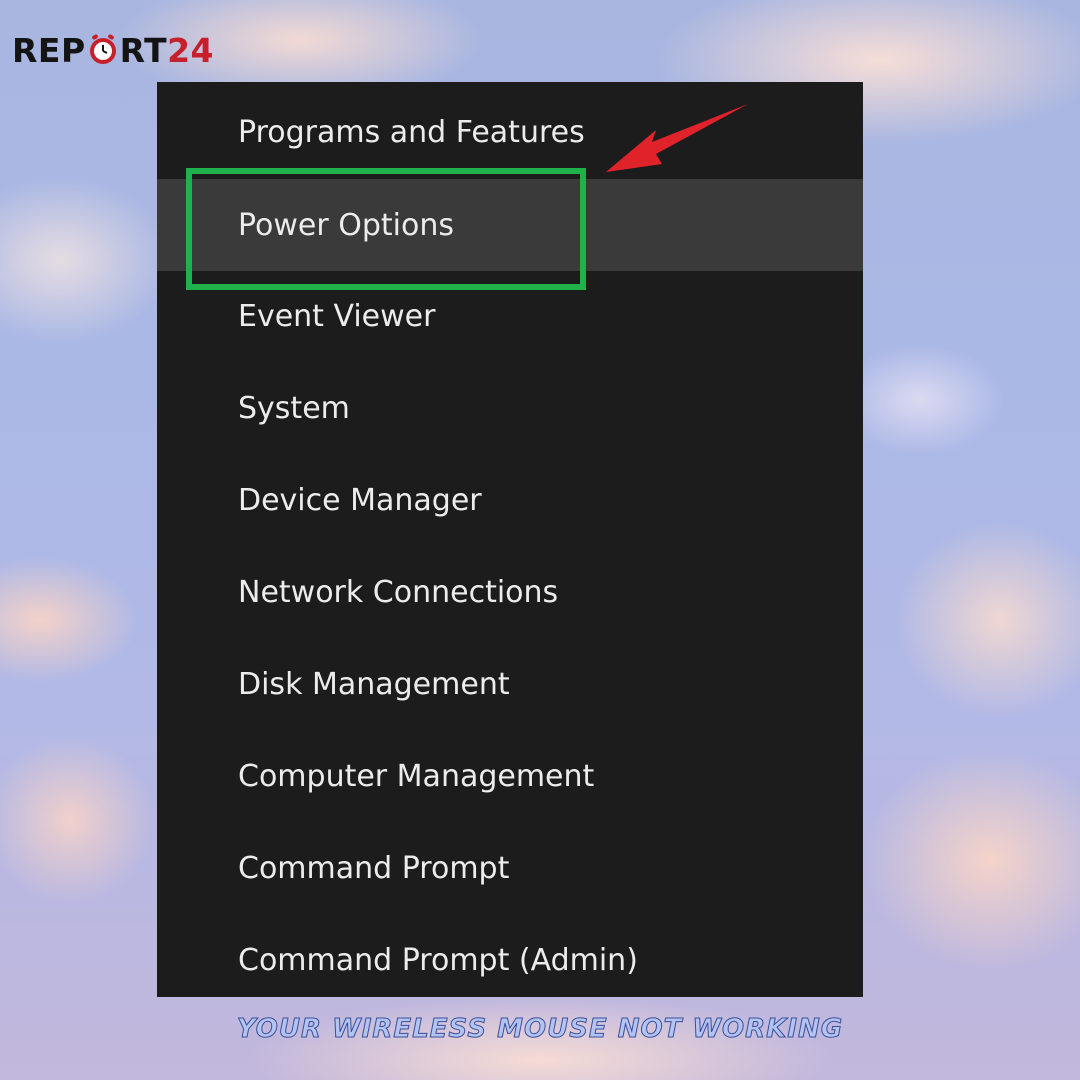  What do you see at coordinates (411, 132) in the screenshot?
I see `menu-item-label: Programs and Features` at bounding box center [411, 132].